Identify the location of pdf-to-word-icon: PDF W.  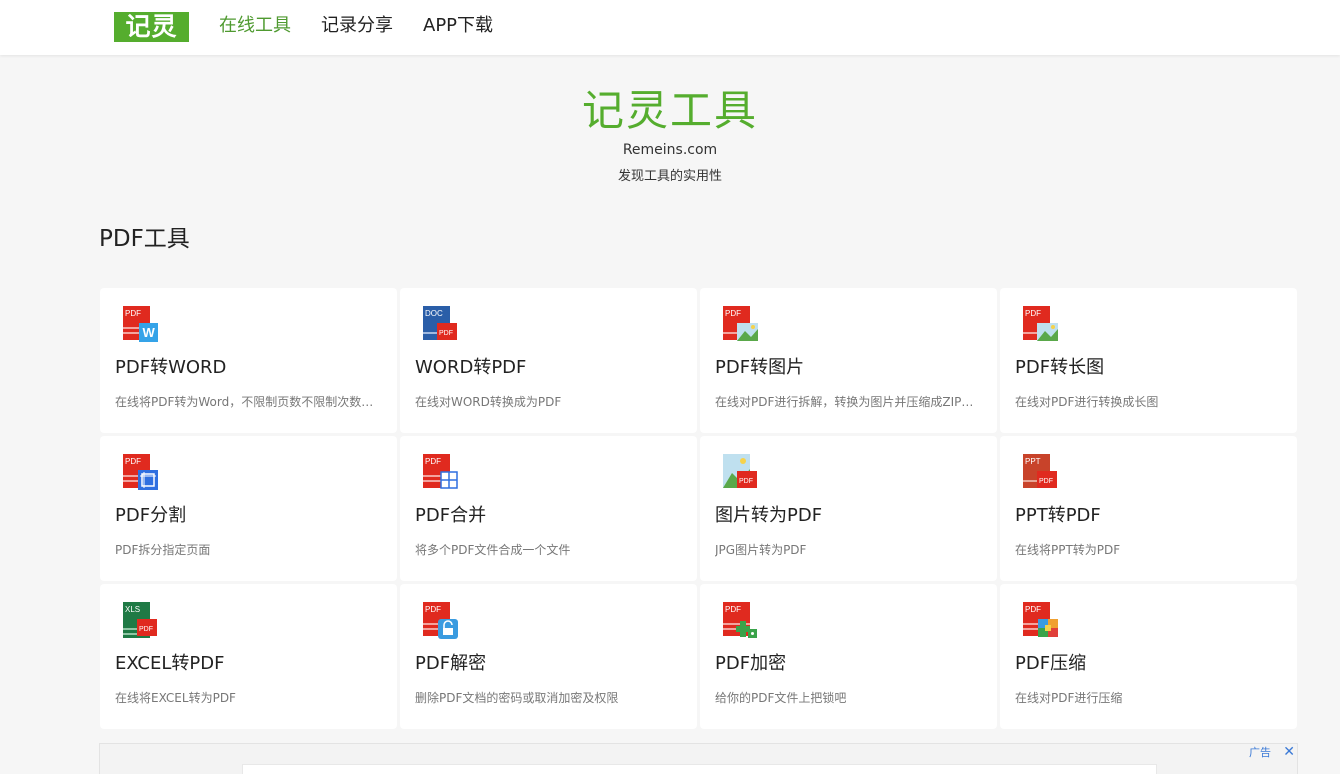
(140, 324).